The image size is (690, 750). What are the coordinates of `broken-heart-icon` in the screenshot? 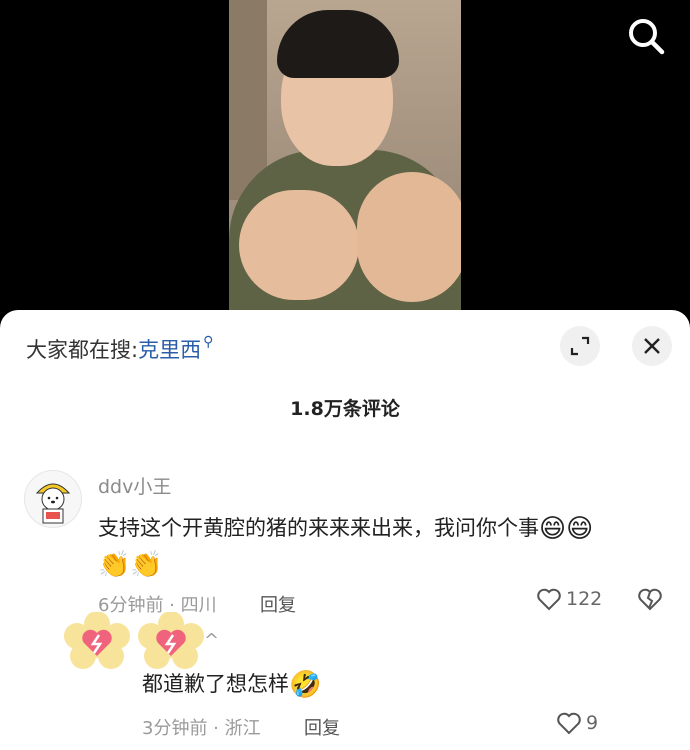 It's located at (650, 599).